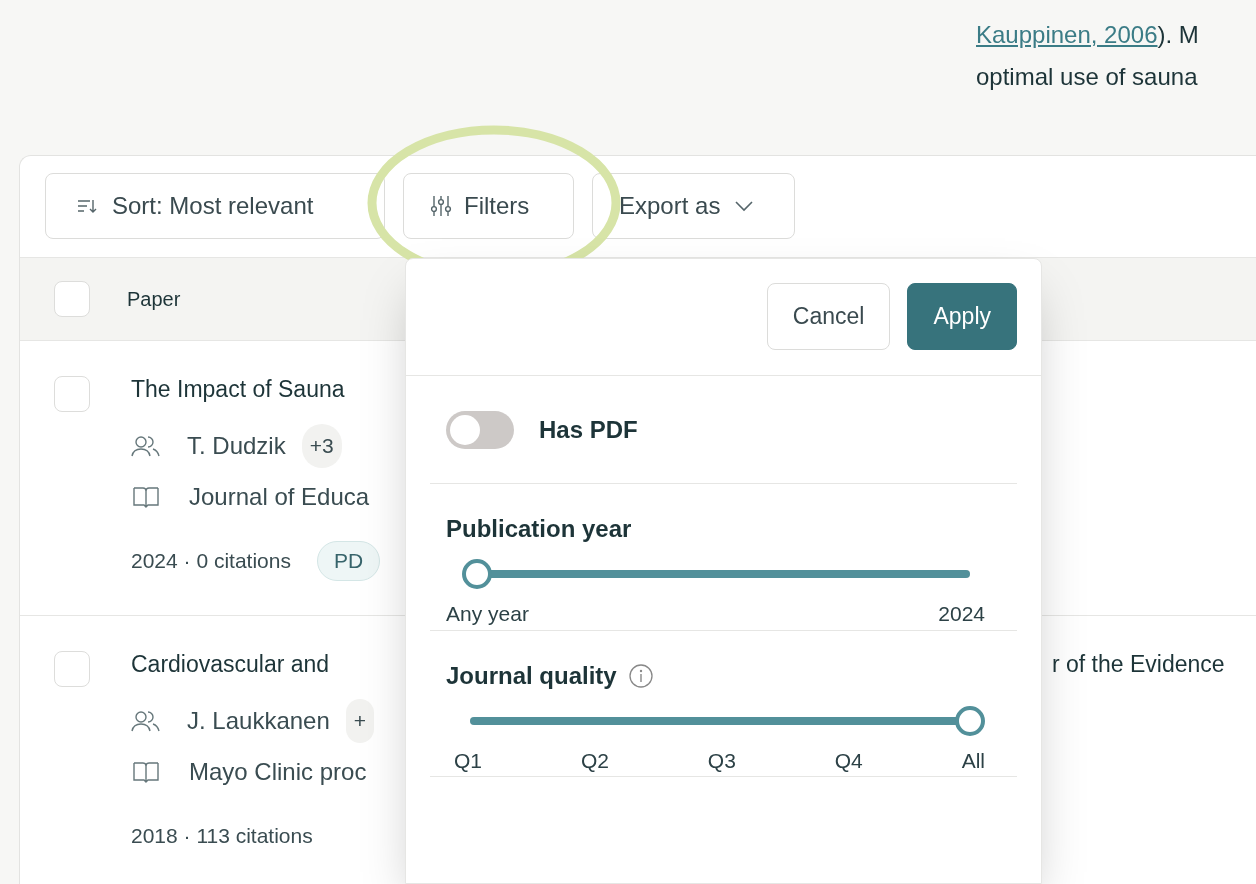  What do you see at coordinates (211, 561) in the screenshot?
I see `paper-meta: 2024 · 0 citations` at bounding box center [211, 561].